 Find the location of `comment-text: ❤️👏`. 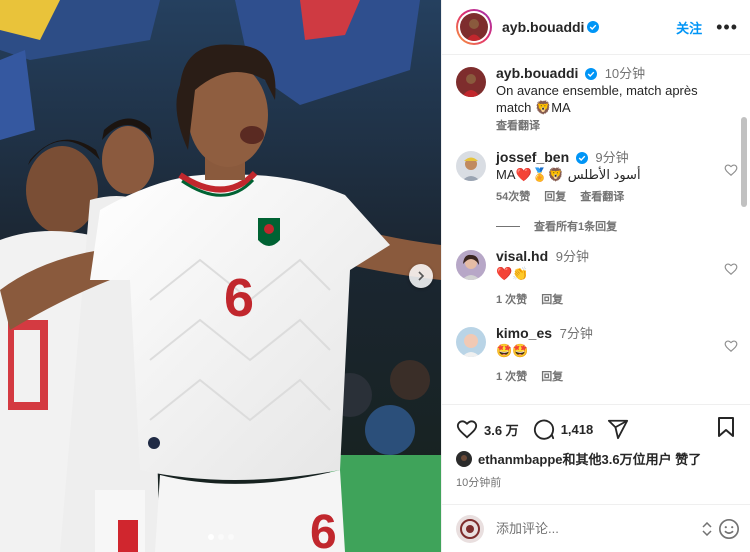

comment-text: ❤️👏 is located at coordinates (512, 273).